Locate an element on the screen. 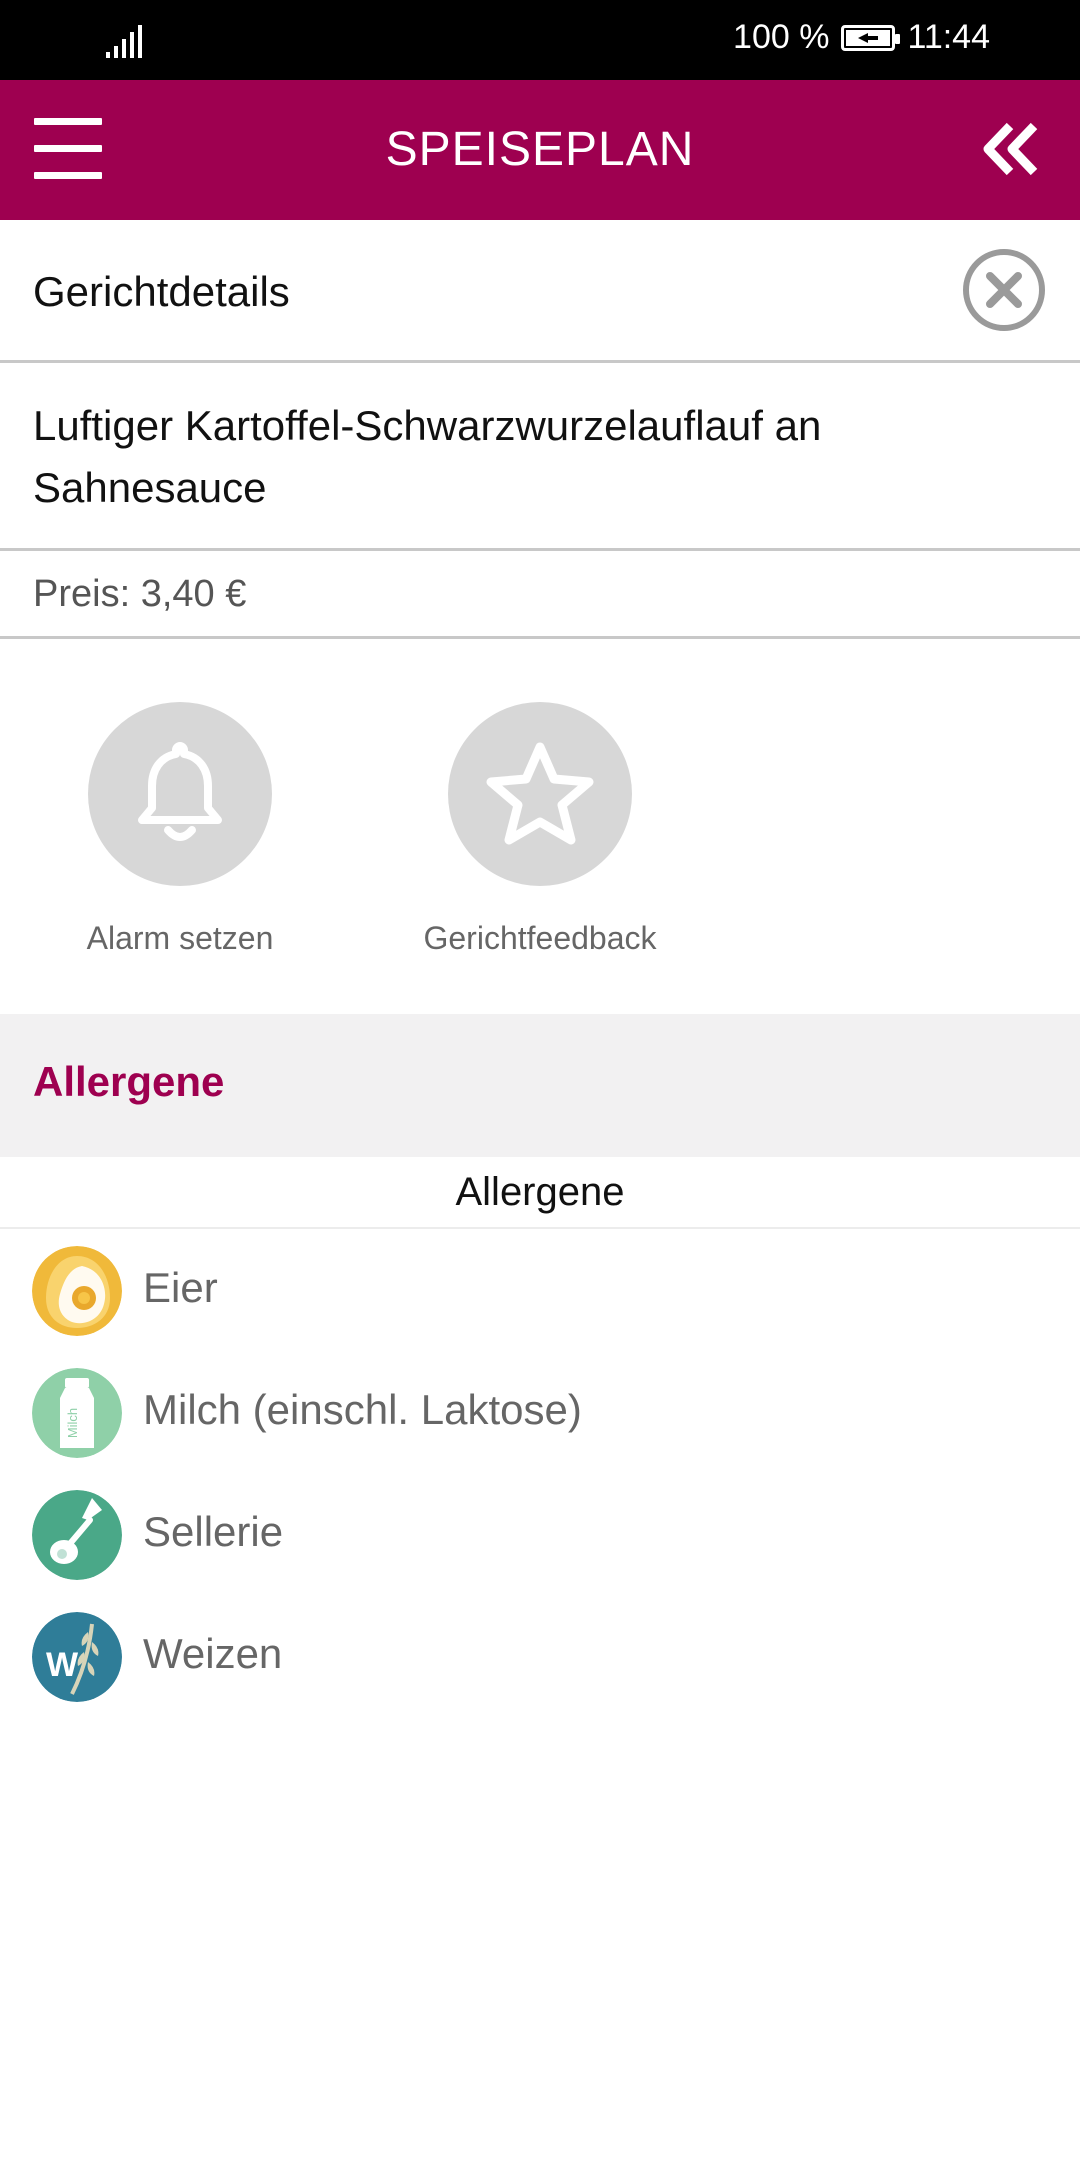 Image resolution: width=1080 pixels, height=2160 pixels. app-bar: SPEISEPLAN is located at coordinates (540, 150).